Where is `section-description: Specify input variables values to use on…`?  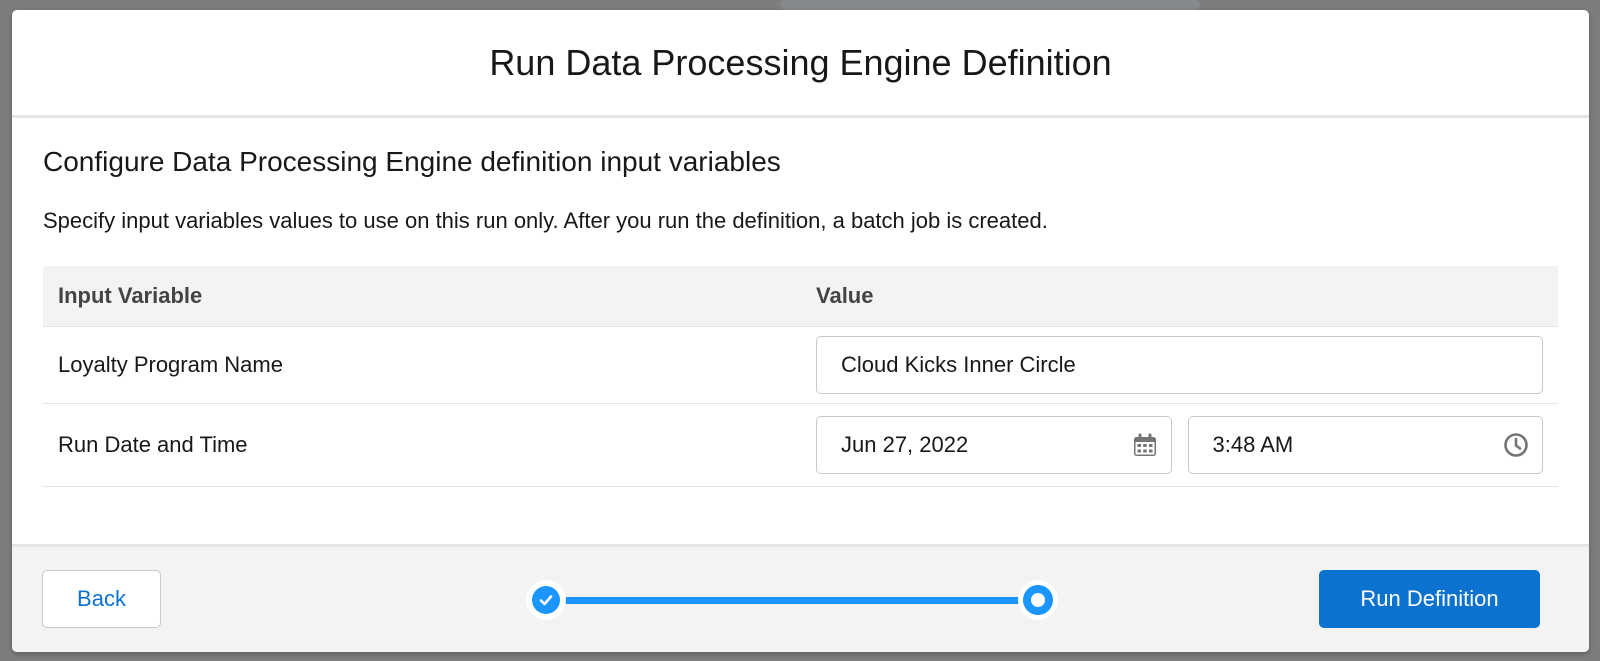
section-description: Specify input variables values to use on… is located at coordinates (545, 220).